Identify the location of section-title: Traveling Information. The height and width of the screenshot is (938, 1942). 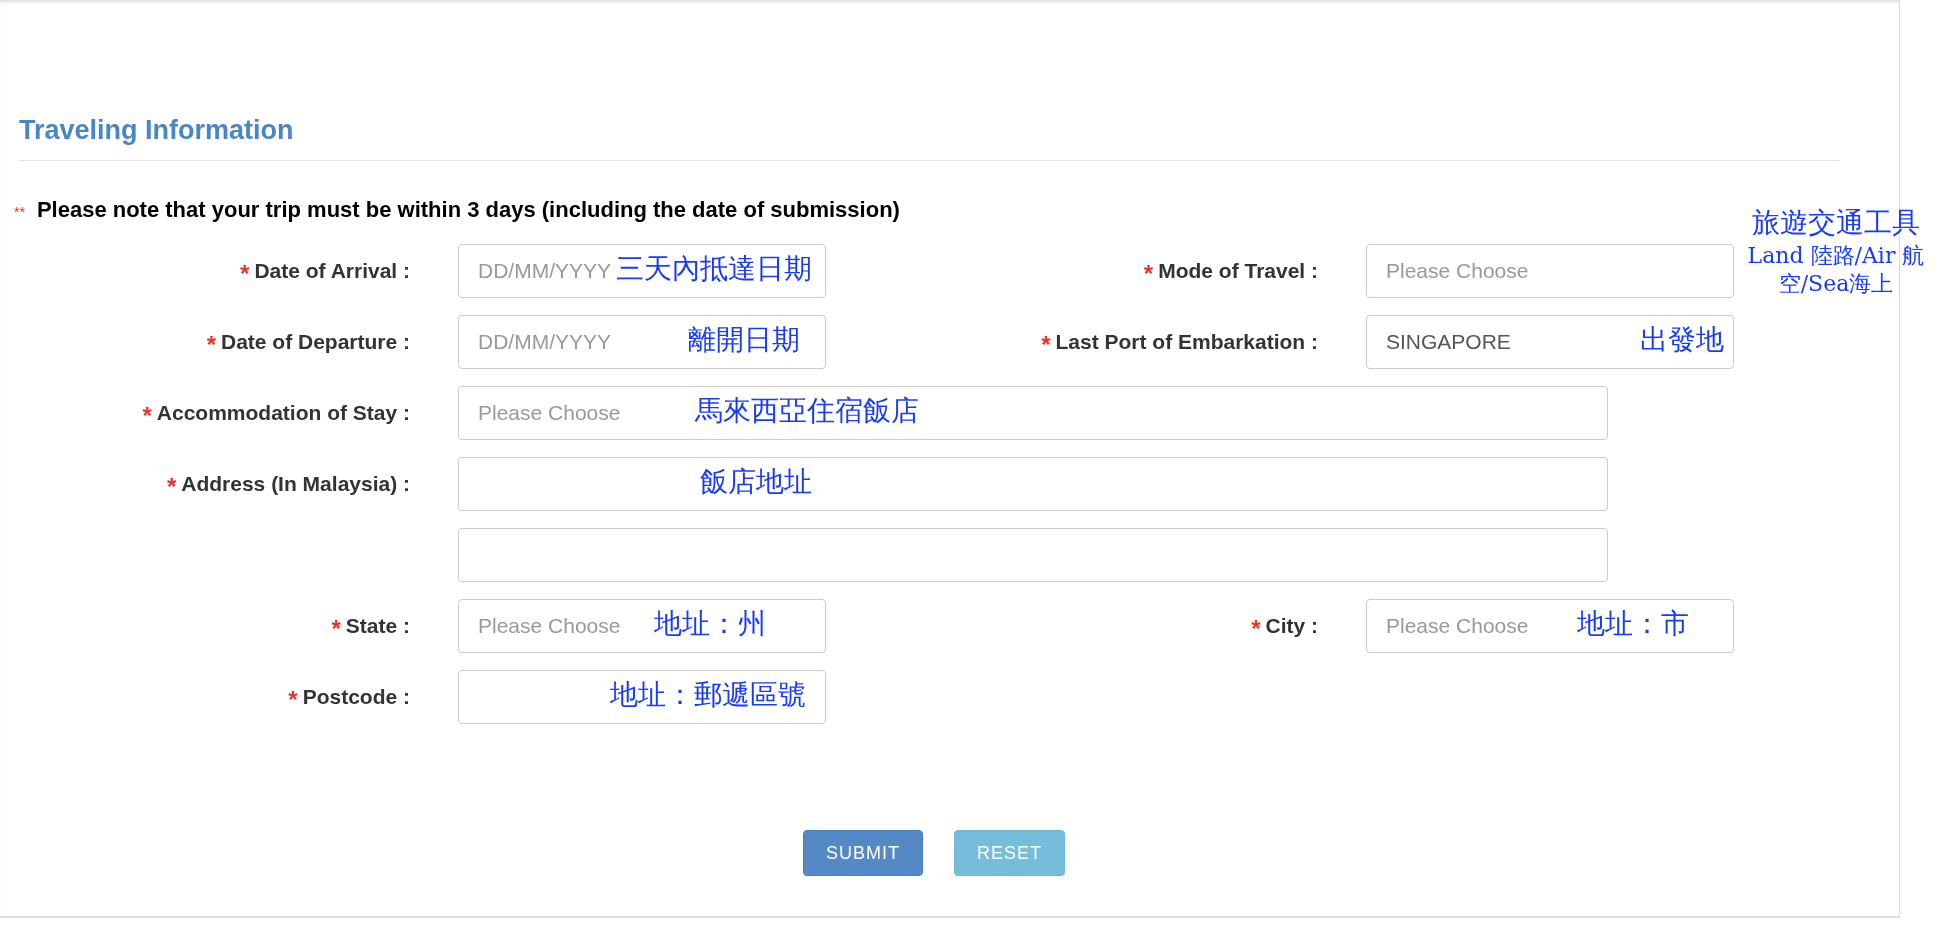
(157, 130).